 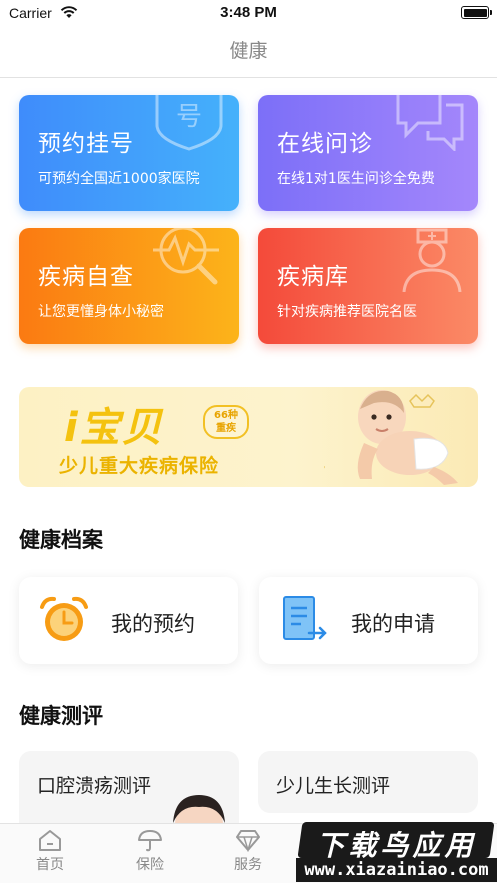 I want to click on diamond-icon, so click(x=248, y=841).